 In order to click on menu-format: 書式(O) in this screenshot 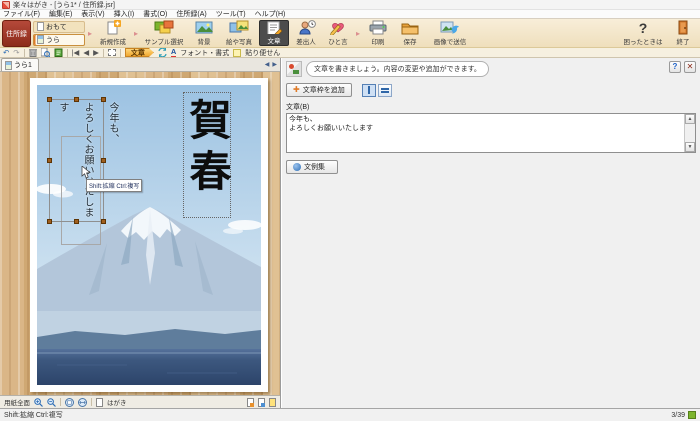, I will do `click(155, 14)`.